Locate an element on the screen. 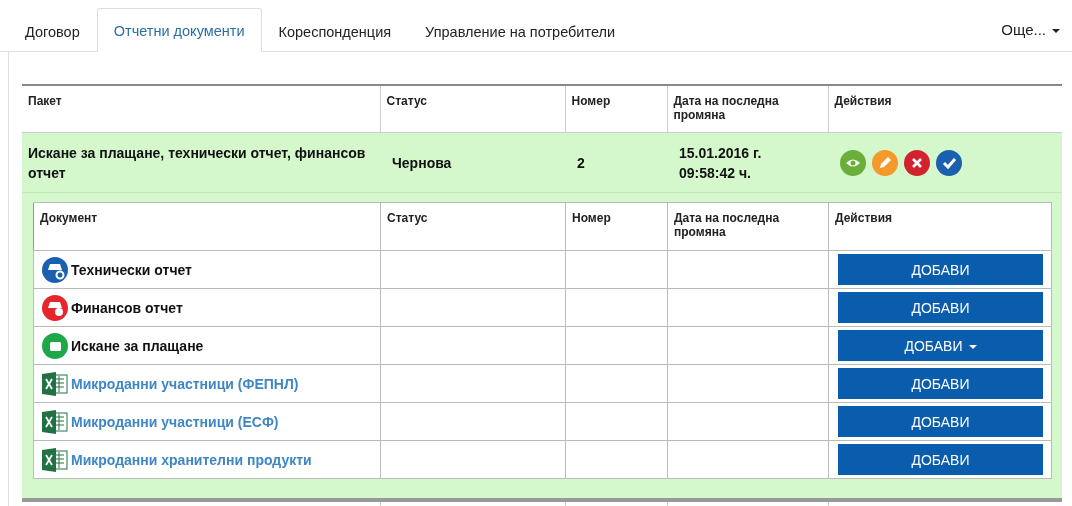 Image resolution: width=1072 pixels, height=506 pixels. tab: Отчетни документи is located at coordinates (179, 30).